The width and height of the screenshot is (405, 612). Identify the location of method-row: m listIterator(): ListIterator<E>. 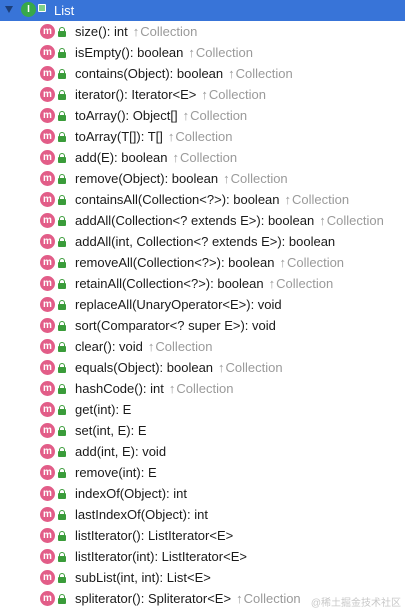
(202, 535).